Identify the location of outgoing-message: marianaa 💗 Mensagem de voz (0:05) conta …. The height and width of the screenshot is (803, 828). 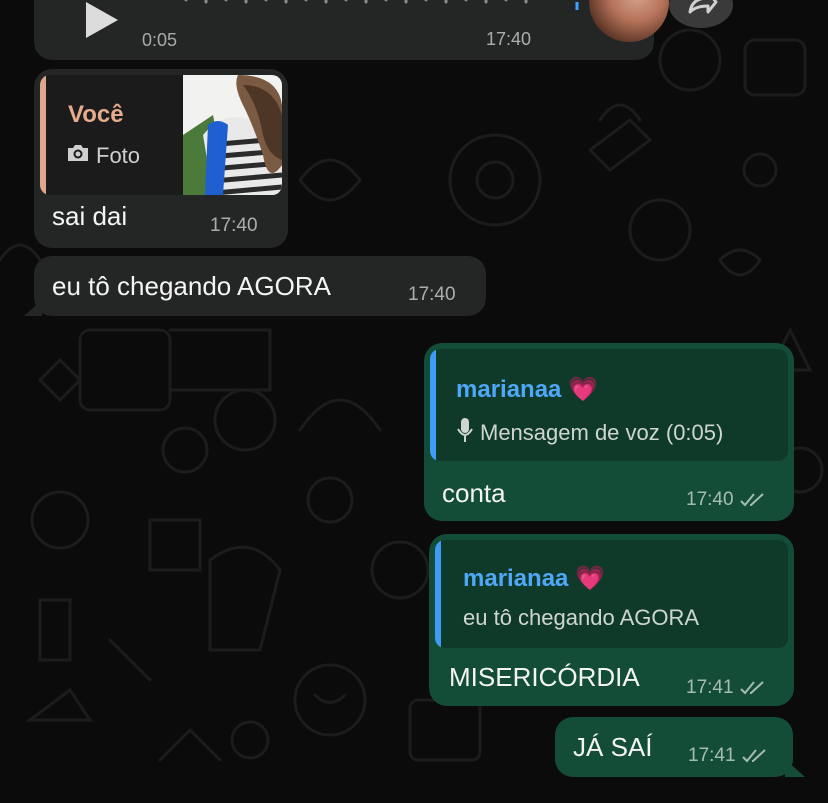
(609, 432).